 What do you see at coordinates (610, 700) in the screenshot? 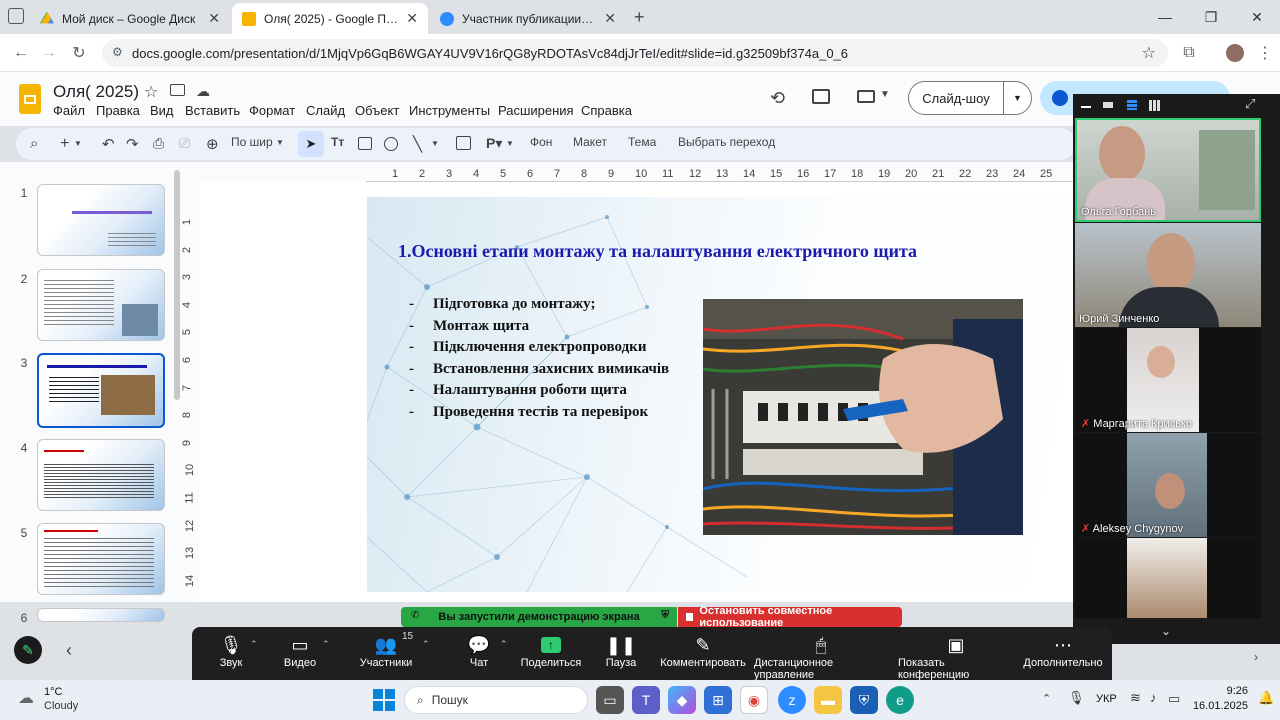
I see `task-view-icon: ▭` at bounding box center [610, 700].